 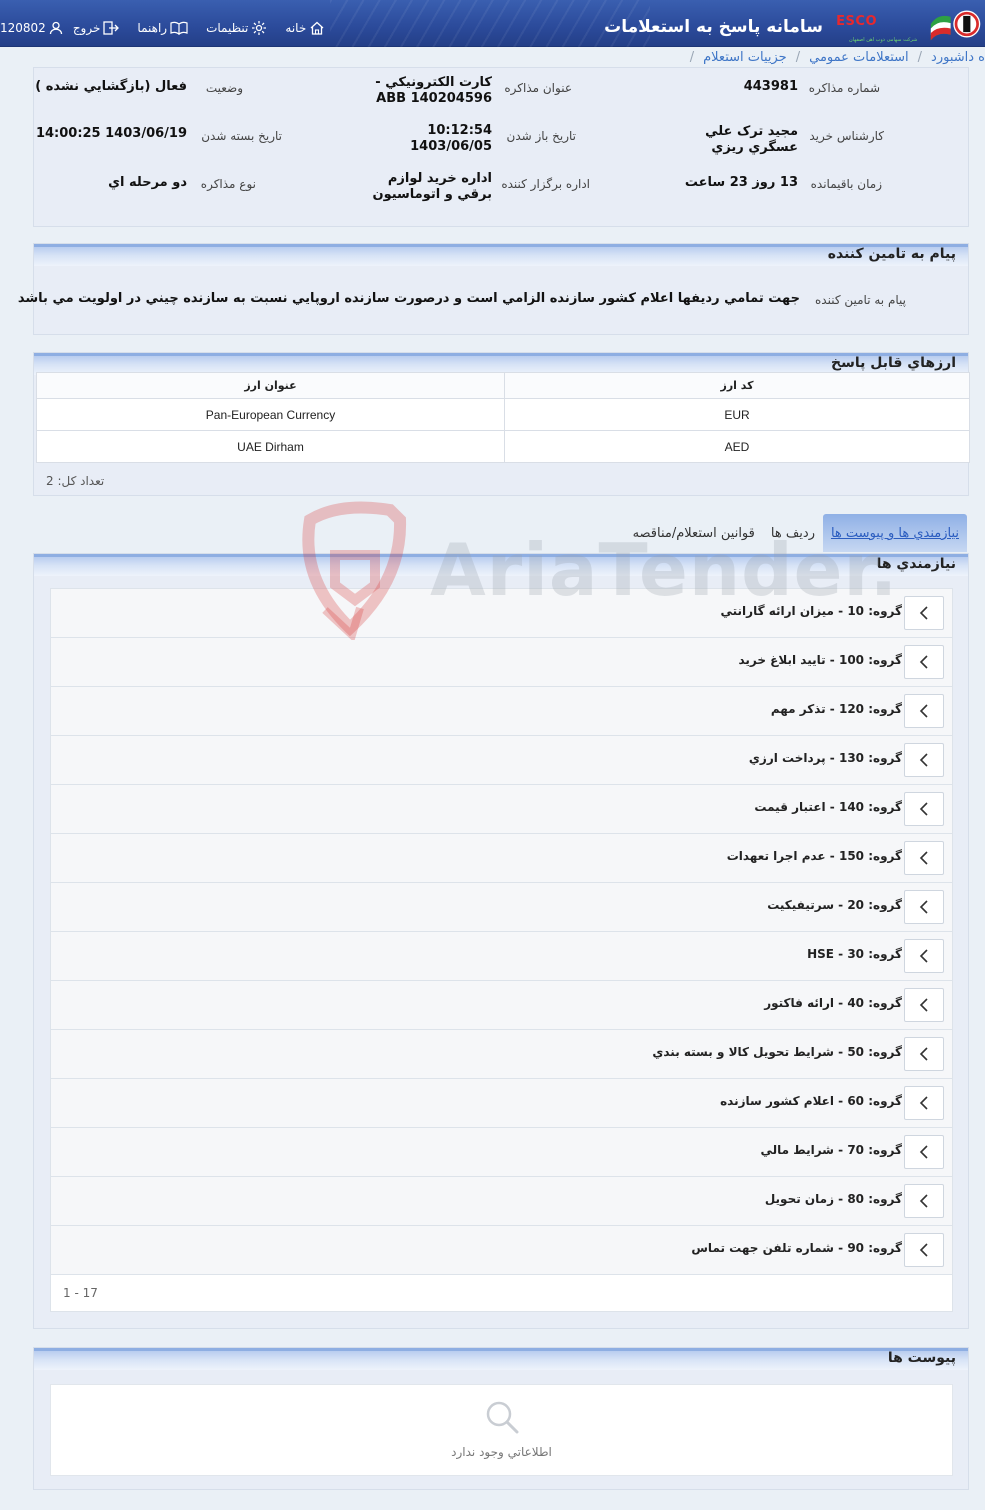 What do you see at coordinates (55, 28) in the screenshot?
I see `user-icon` at bounding box center [55, 28].